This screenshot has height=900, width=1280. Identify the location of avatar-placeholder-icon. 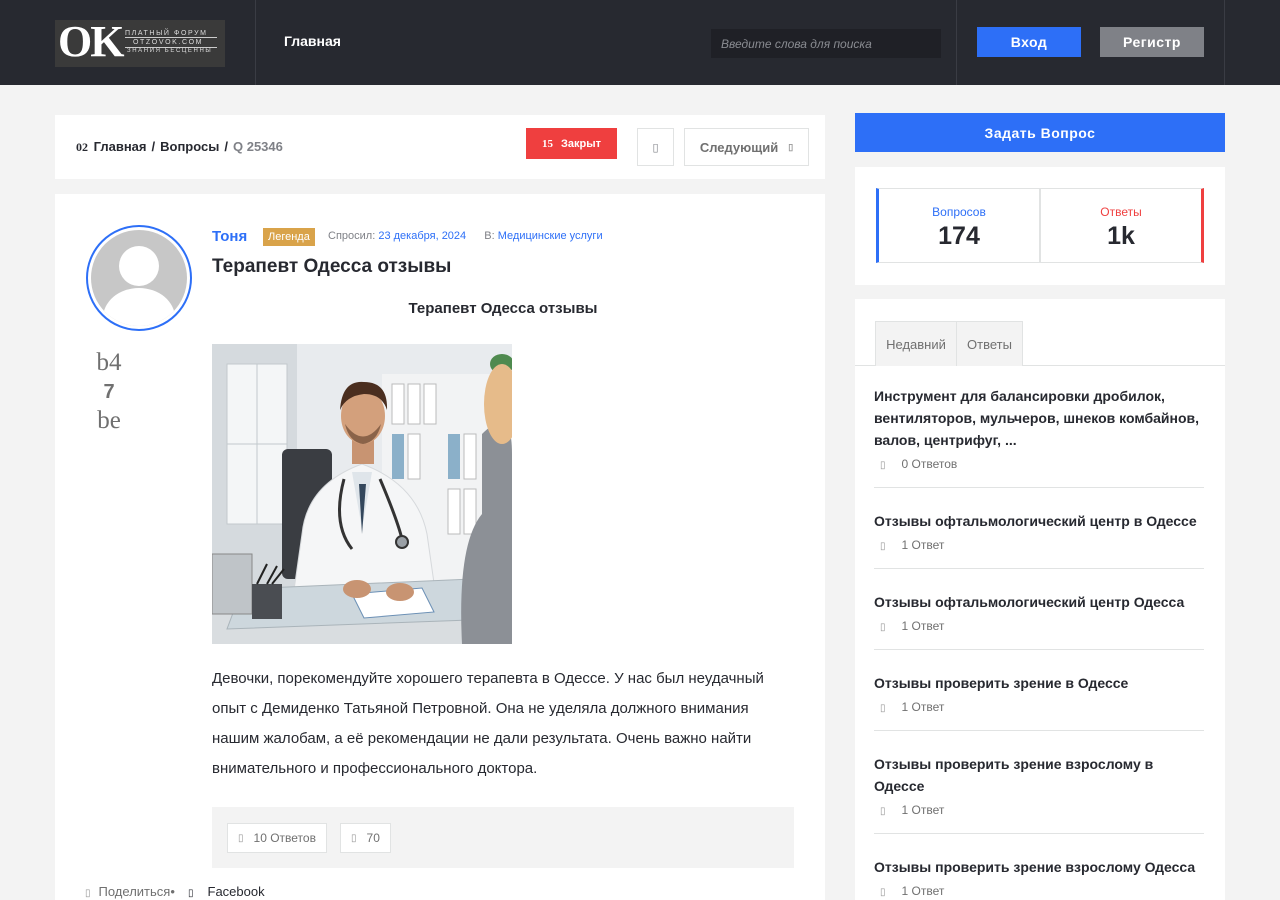
(139, 278).